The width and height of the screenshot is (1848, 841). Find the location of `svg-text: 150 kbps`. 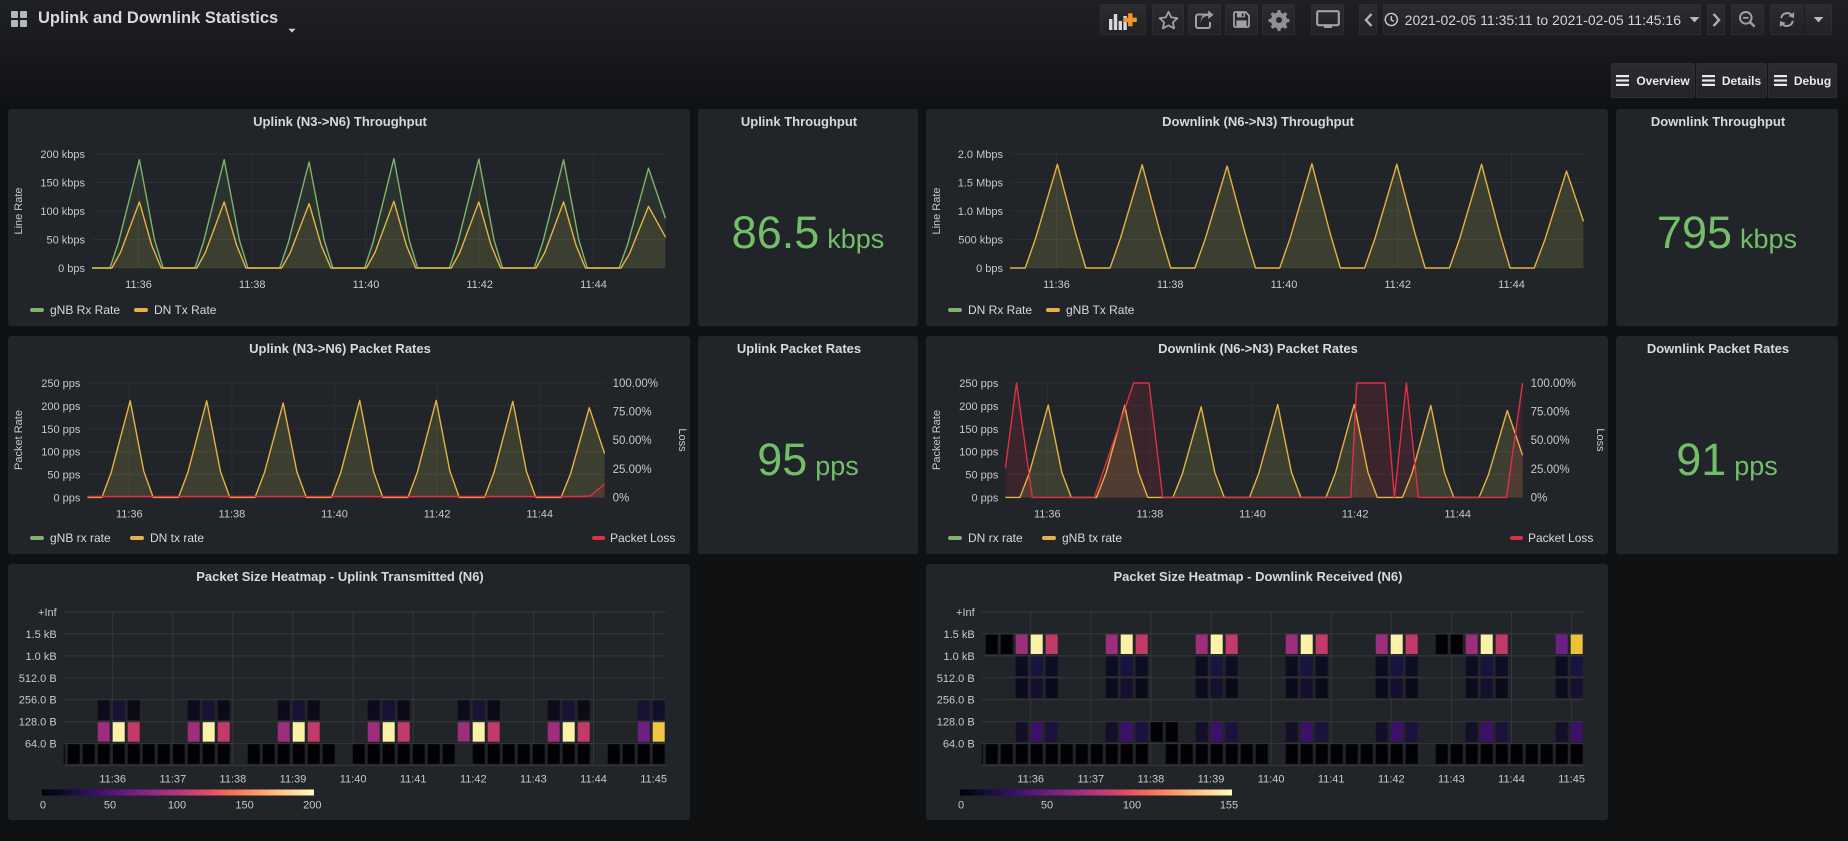

svg-text: 150 kbps is located at coordinates (62, 184).